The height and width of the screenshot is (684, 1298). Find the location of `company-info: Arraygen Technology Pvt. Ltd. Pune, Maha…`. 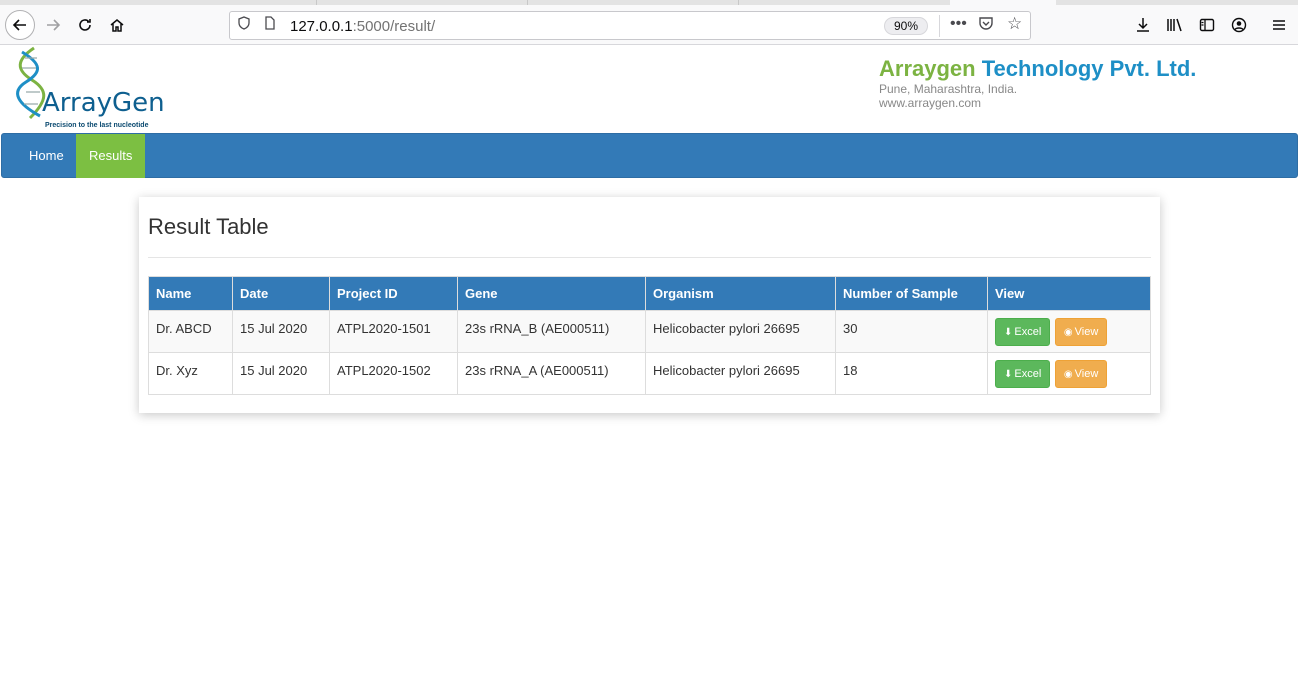

company-info: Arraygen Technology Pvt. Ltd. Pune, Maha… is located at coordinates (1037, 83).